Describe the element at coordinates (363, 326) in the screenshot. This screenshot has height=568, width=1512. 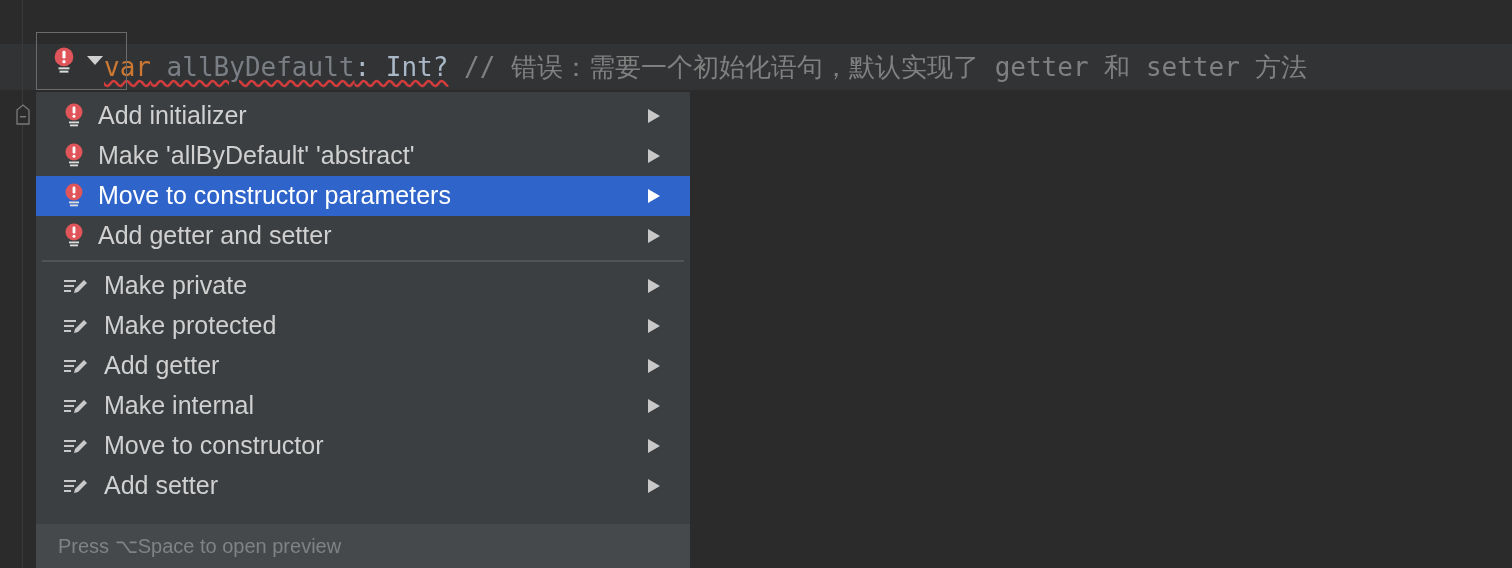
I see `menu-item: Make protected` at that location.